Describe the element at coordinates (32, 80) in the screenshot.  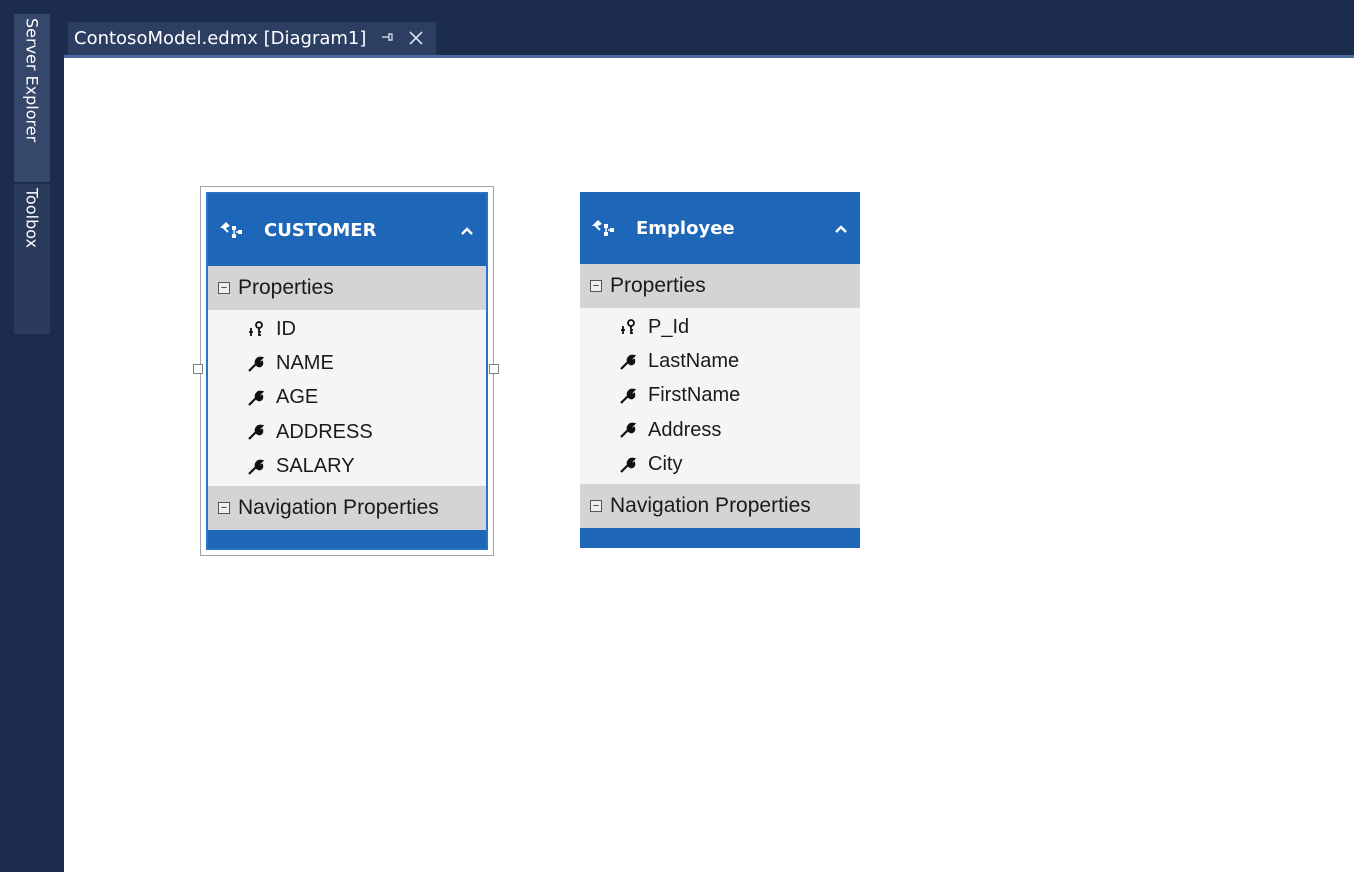
I see `server-explorer-label: Server Explorer` at that location.